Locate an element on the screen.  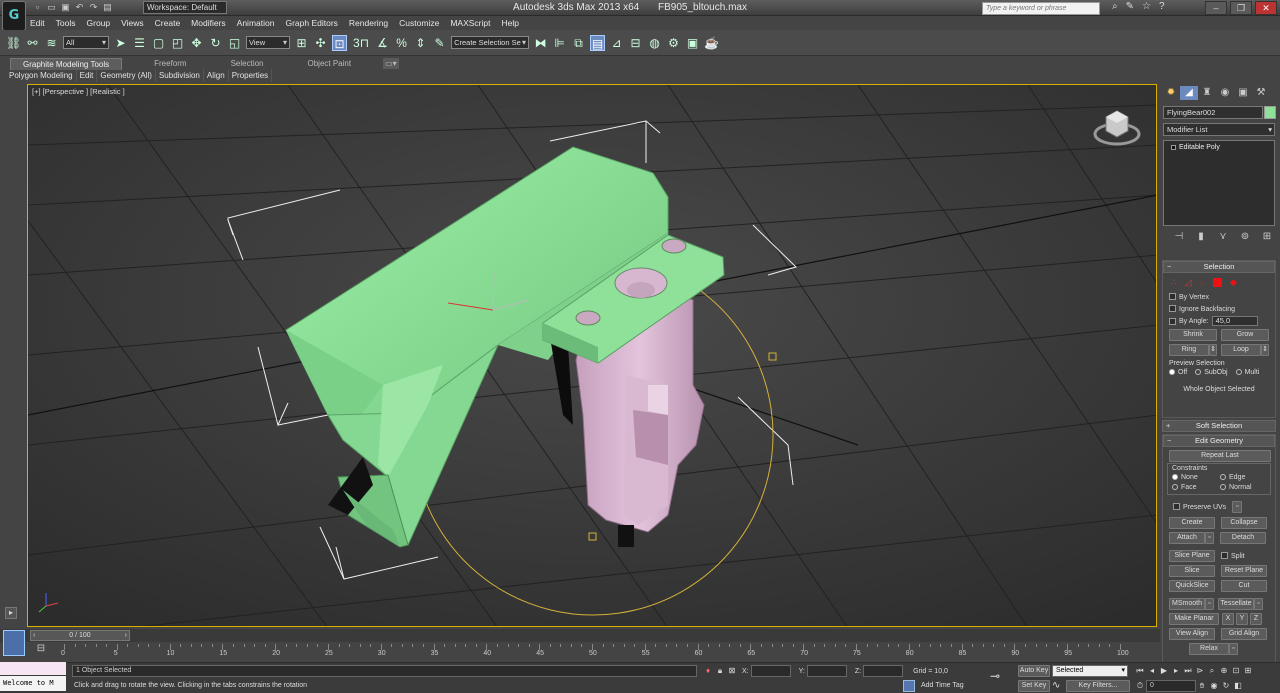
ribbon-geometry-all: Geometry (All) is located at coordinates (126, 75).